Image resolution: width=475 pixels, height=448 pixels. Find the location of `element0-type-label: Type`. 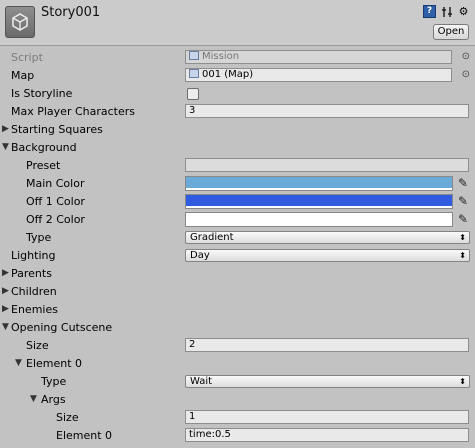

element0-type-label: Type is located at coordinates (54, 381).